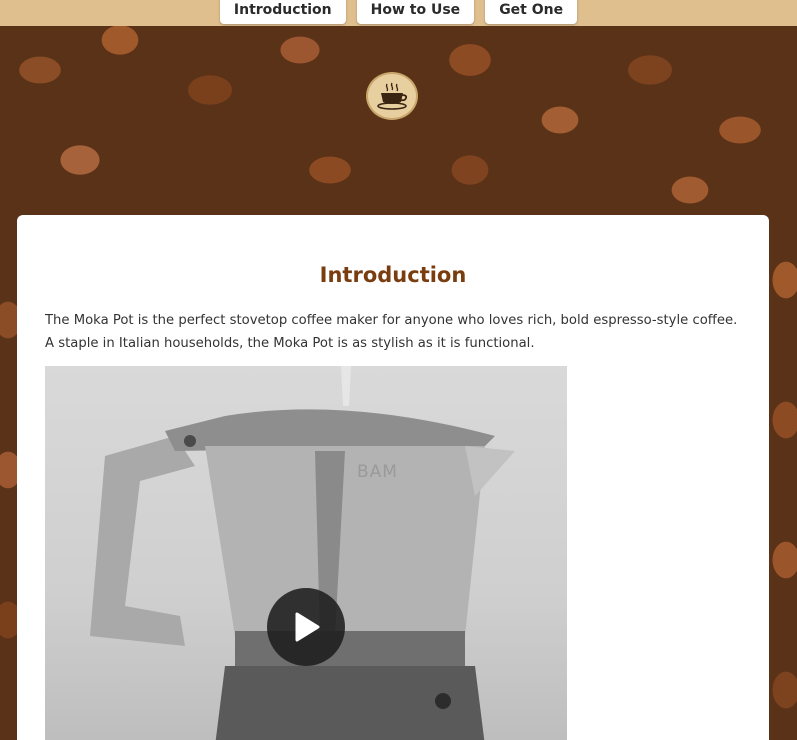 Image resolution: width=797 pixels, height=740 pixels. Describe the element at coordinates (393, 275) in the screenshot. I see `section-title: Introduction` at that location.